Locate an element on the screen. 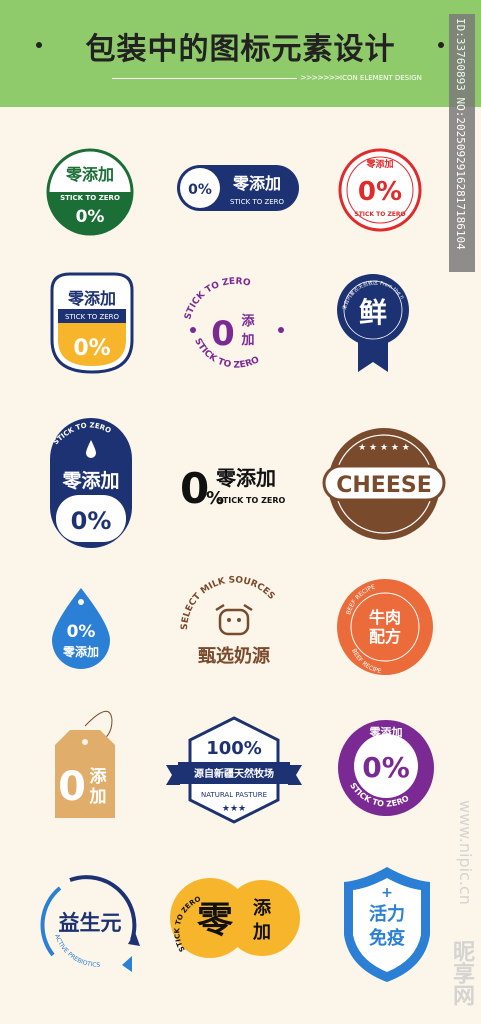 Image resolution: width=481 pixels, height=1024 pixels. badge9-main: CHEESE is located at coordinates (384, 485).